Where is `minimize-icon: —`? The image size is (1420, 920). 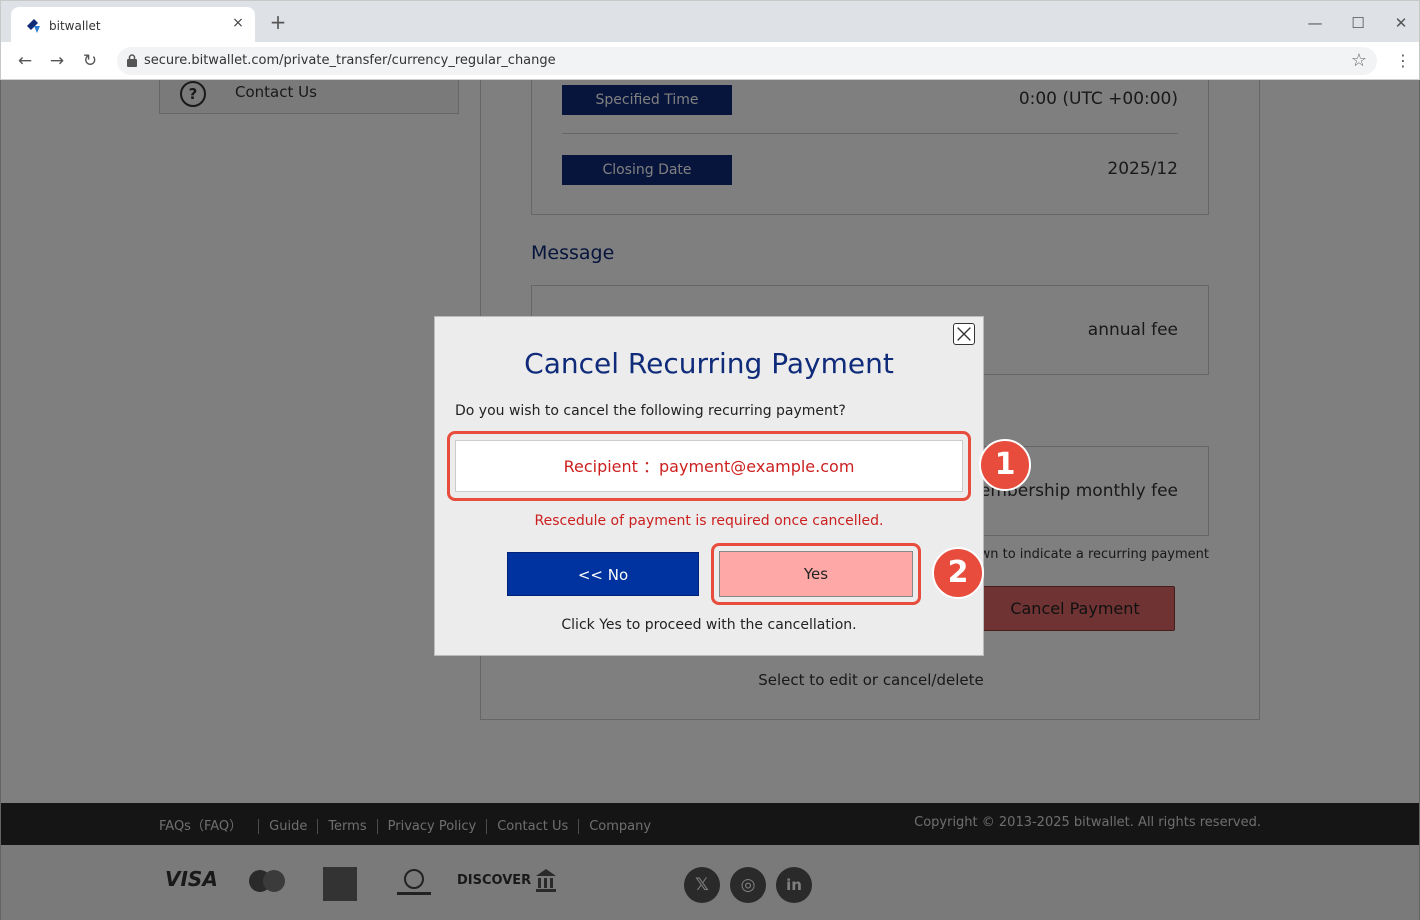
minimize-icon: — is located at coordinates (1315, 23).